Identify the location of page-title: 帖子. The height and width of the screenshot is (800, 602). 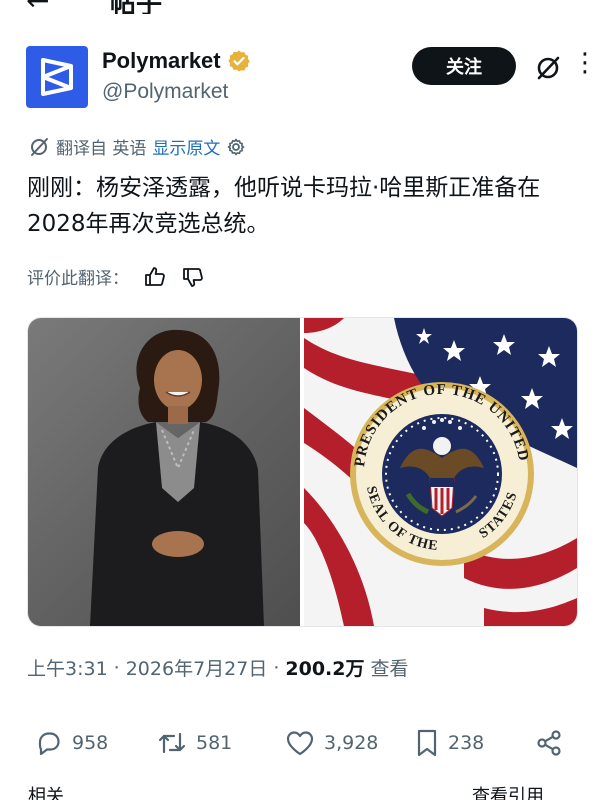
(136, 7).